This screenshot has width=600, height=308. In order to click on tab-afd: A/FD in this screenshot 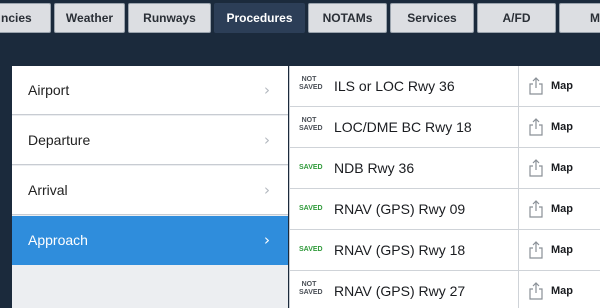, I will do `click(516, 18)`.